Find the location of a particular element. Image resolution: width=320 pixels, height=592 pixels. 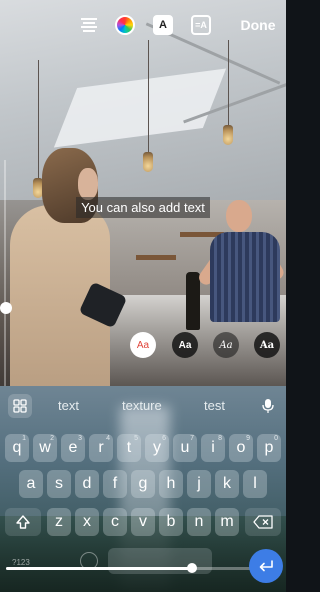

key-number-hint: 5 is located at coordinates (136, 438).